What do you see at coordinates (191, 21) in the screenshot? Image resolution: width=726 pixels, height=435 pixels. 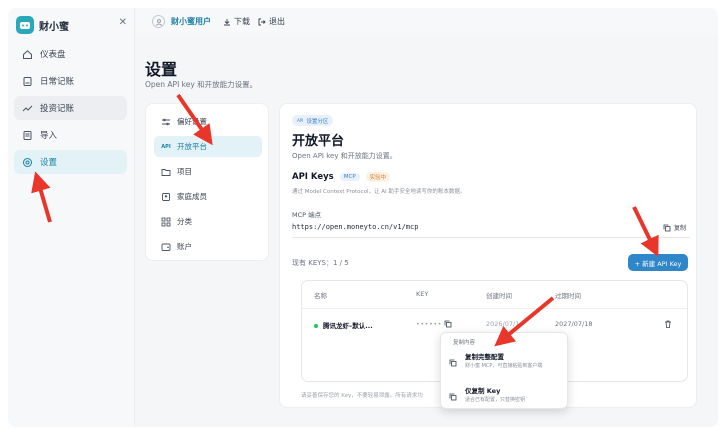 I see `user-name: 财小蜜用户` at bounding box center [191, 21].